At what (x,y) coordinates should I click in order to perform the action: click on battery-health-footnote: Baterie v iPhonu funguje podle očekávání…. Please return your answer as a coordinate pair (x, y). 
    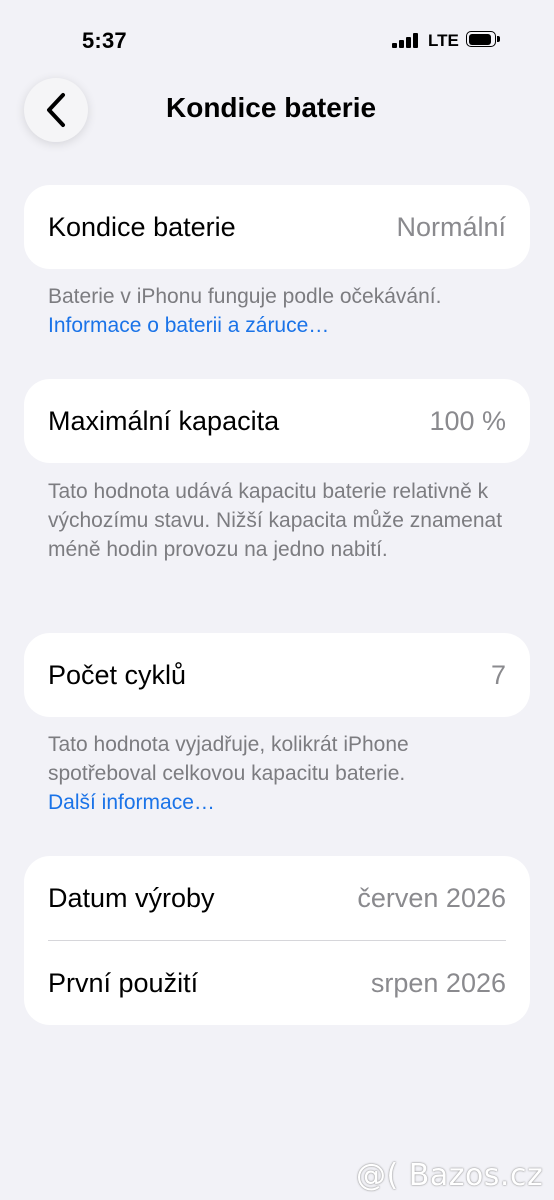
    Looking at the image, I should click on (245, 311).